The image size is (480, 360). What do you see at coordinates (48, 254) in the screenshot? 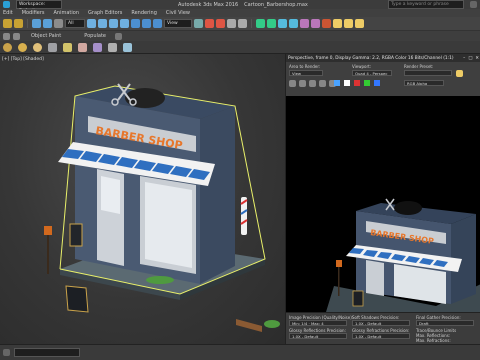
I see `street-lamp-post` at bounding box center [48, 254].